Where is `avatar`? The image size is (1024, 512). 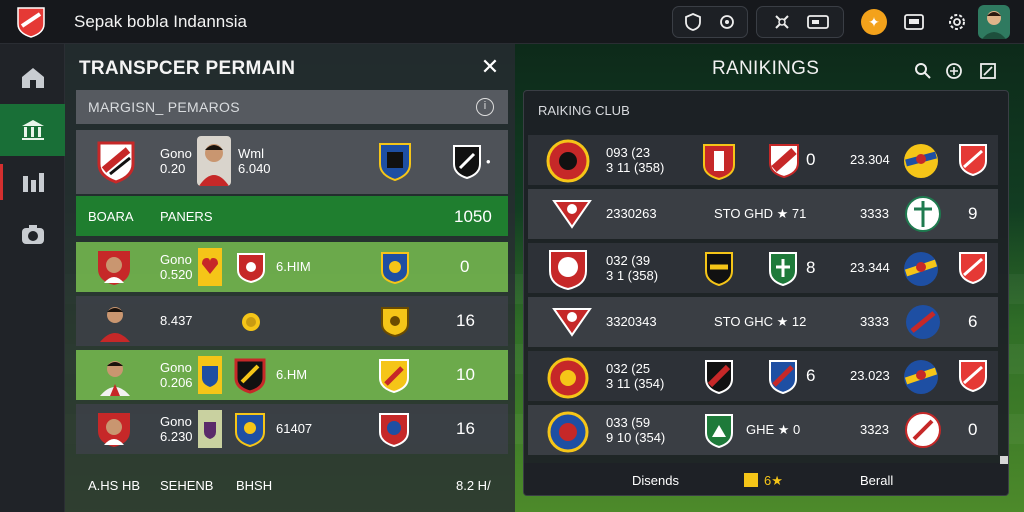
avatar is located at coordinates (994, 22).